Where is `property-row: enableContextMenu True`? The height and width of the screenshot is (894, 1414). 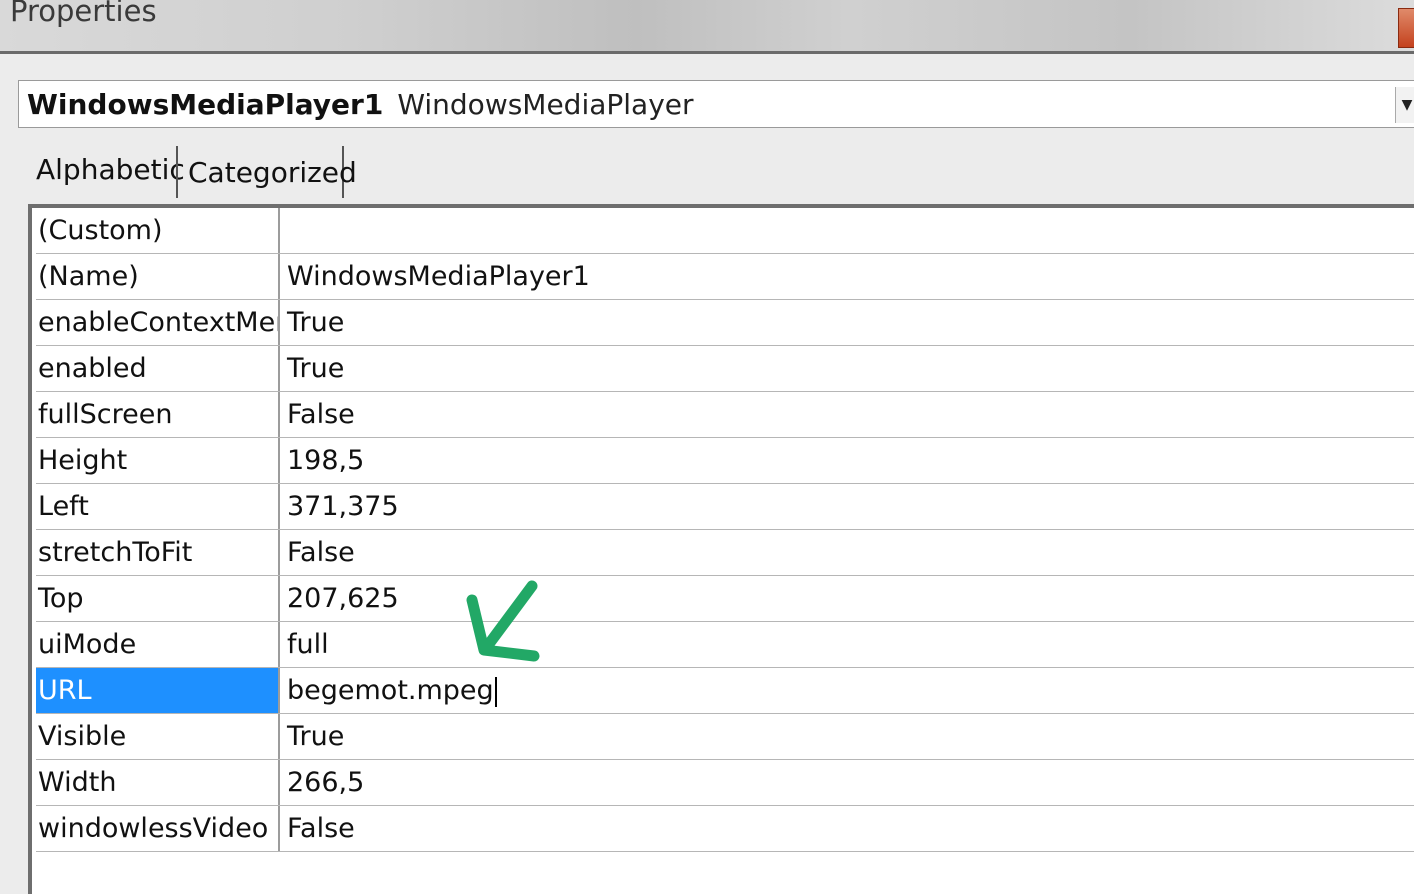 property-row: enableContextMenu True is located at coordinates (725, 323).